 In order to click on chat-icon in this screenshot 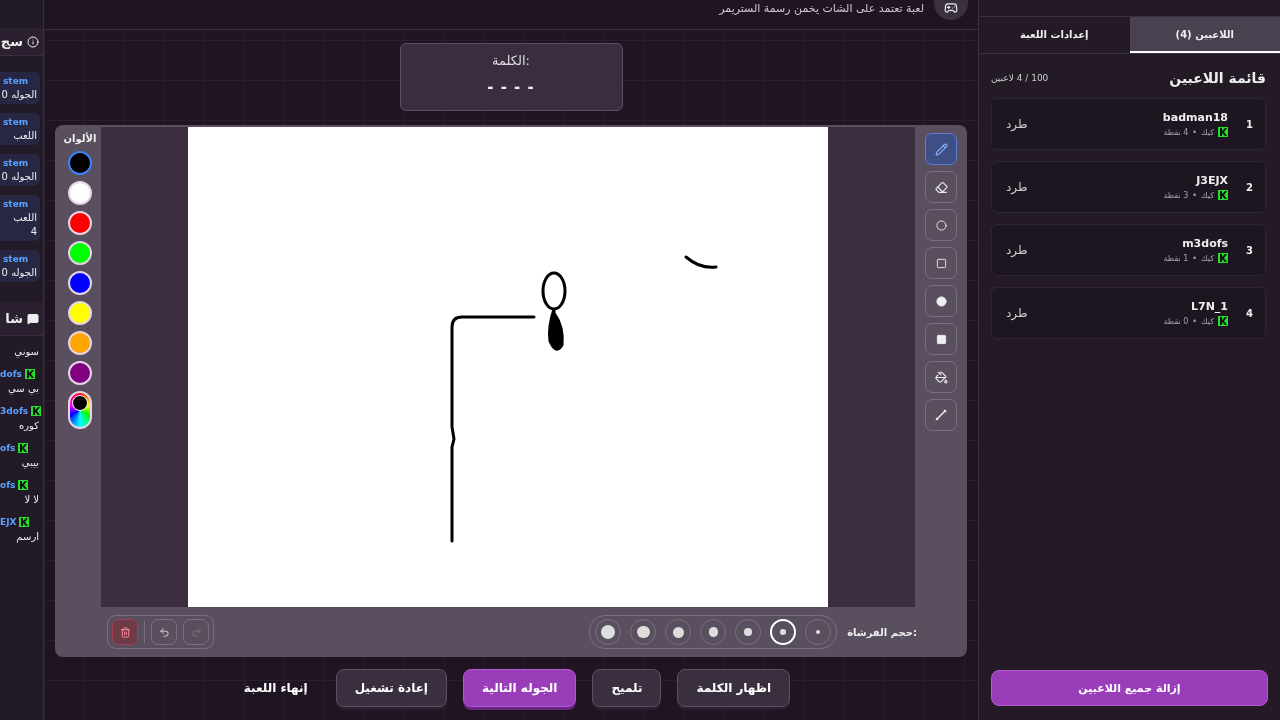, I will do `click(33, 318)`.